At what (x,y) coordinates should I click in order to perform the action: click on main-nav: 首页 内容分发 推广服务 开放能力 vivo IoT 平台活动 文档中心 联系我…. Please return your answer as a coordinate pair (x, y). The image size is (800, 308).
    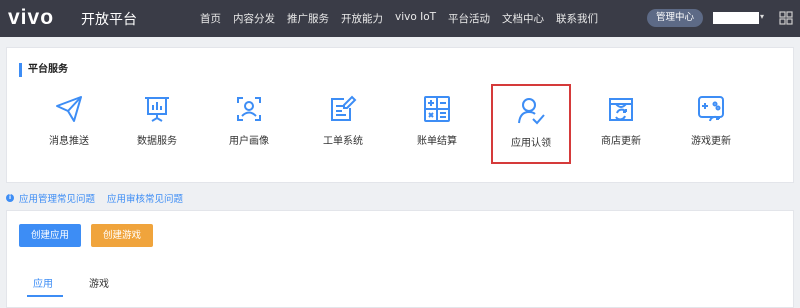
    Looking at the image, I should click on (405, 18).